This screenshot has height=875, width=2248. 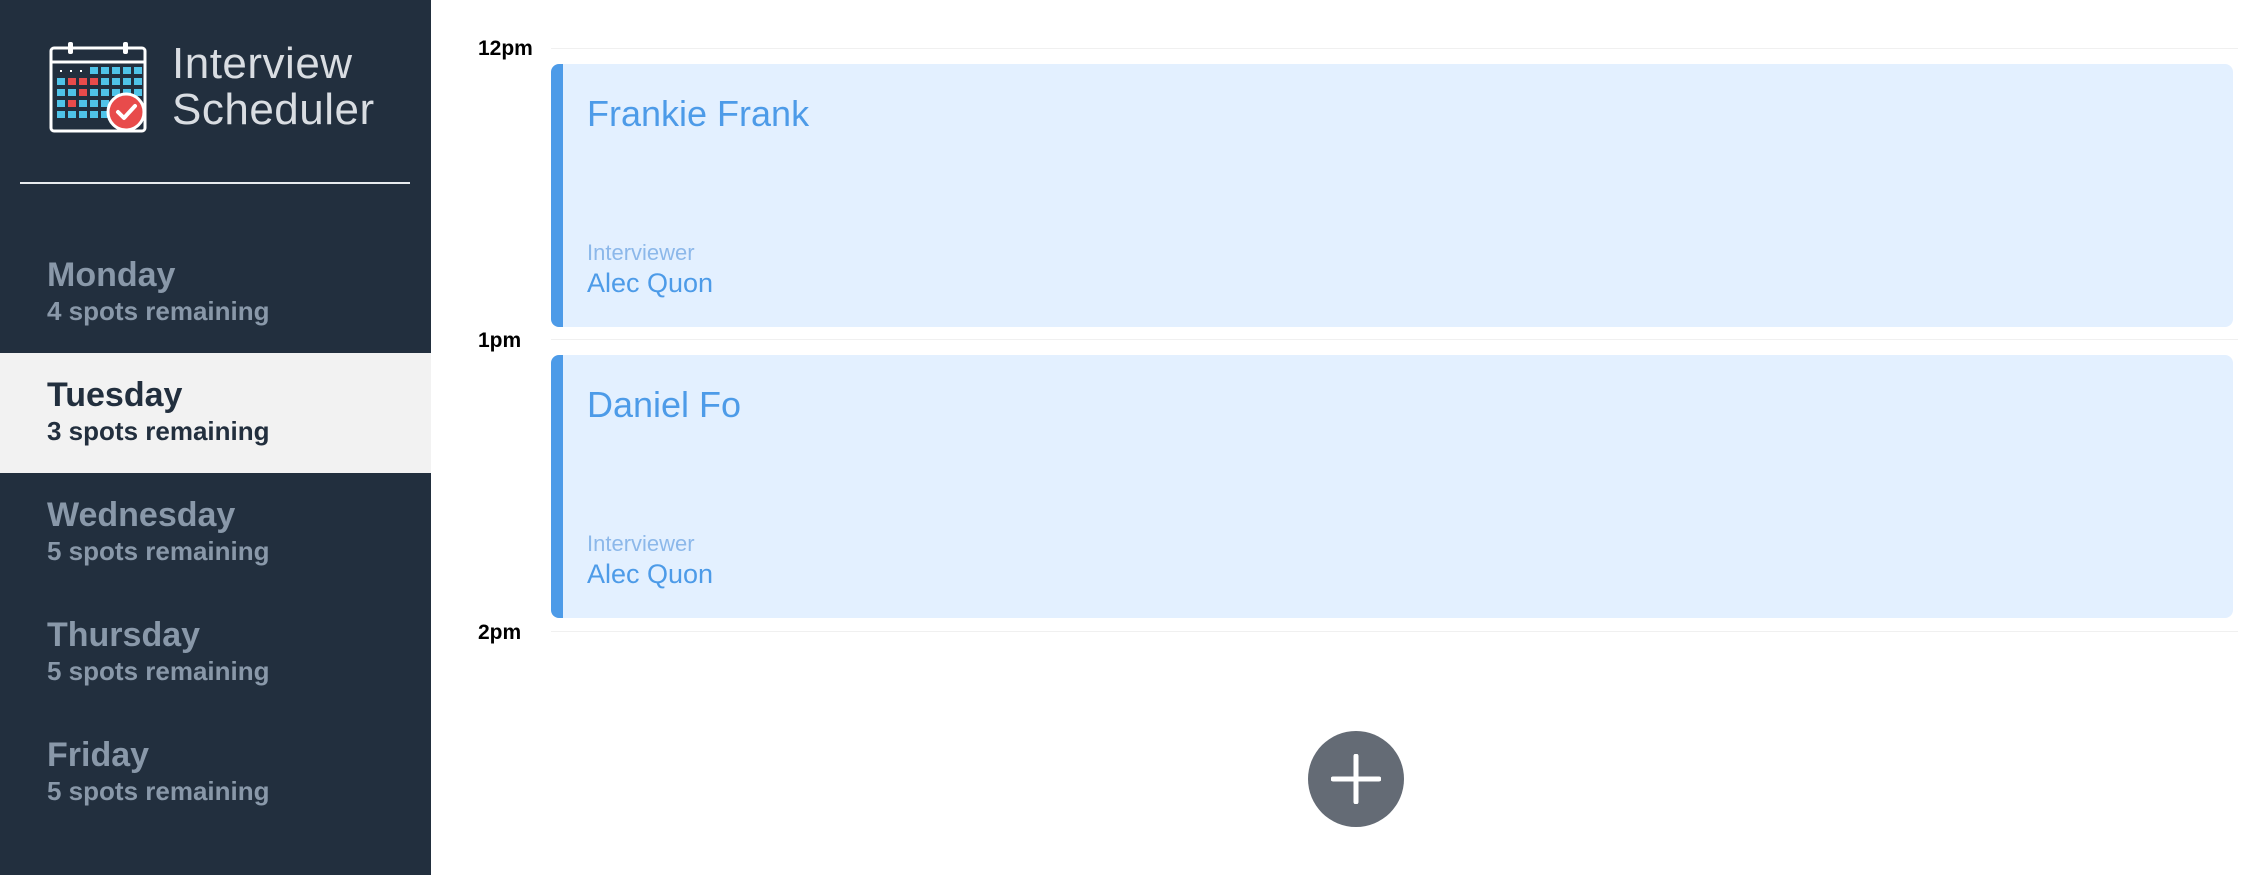 What do you see at coordinates (698, 113) in the screenshot?
I see `student-name: Frankie Frank` at bounding box center [698, 113].